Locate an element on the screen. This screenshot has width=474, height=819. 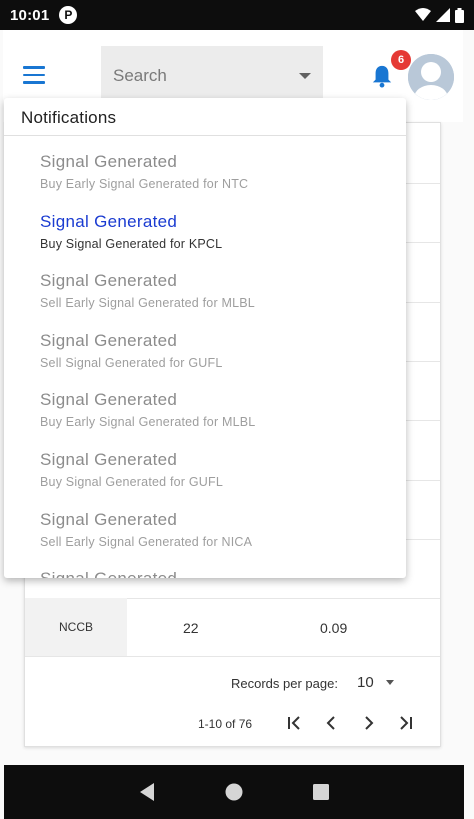
previous-page-button is located at coordinates (331, 723).